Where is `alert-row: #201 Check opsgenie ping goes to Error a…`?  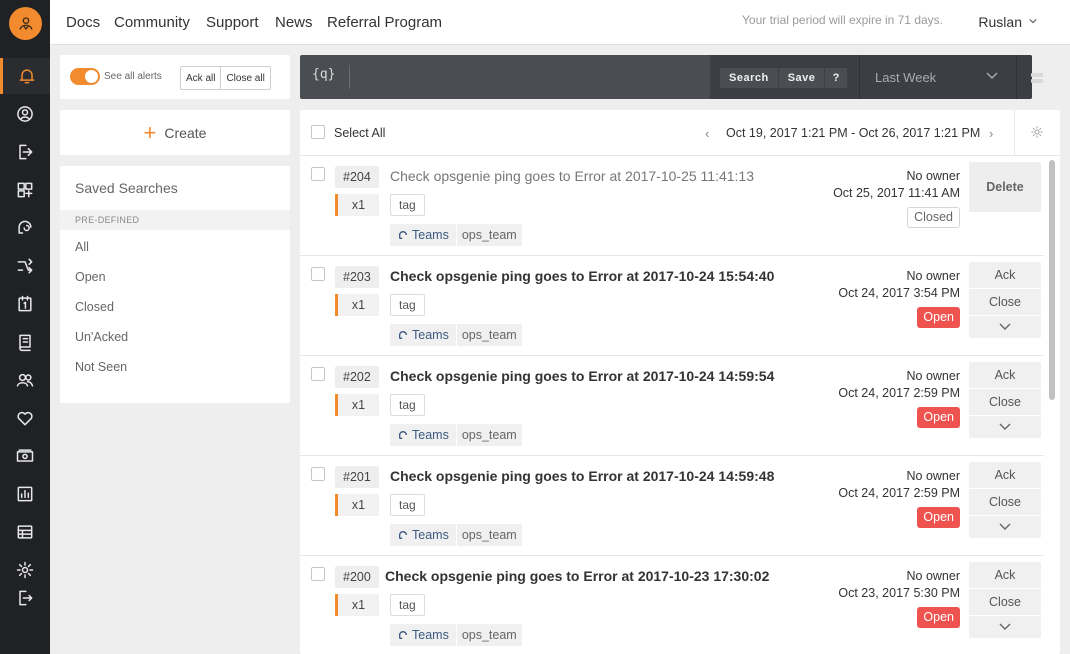
alert-row: #201 Check opsgenie ping goes to Error a… is located at coordinates (672, 506).